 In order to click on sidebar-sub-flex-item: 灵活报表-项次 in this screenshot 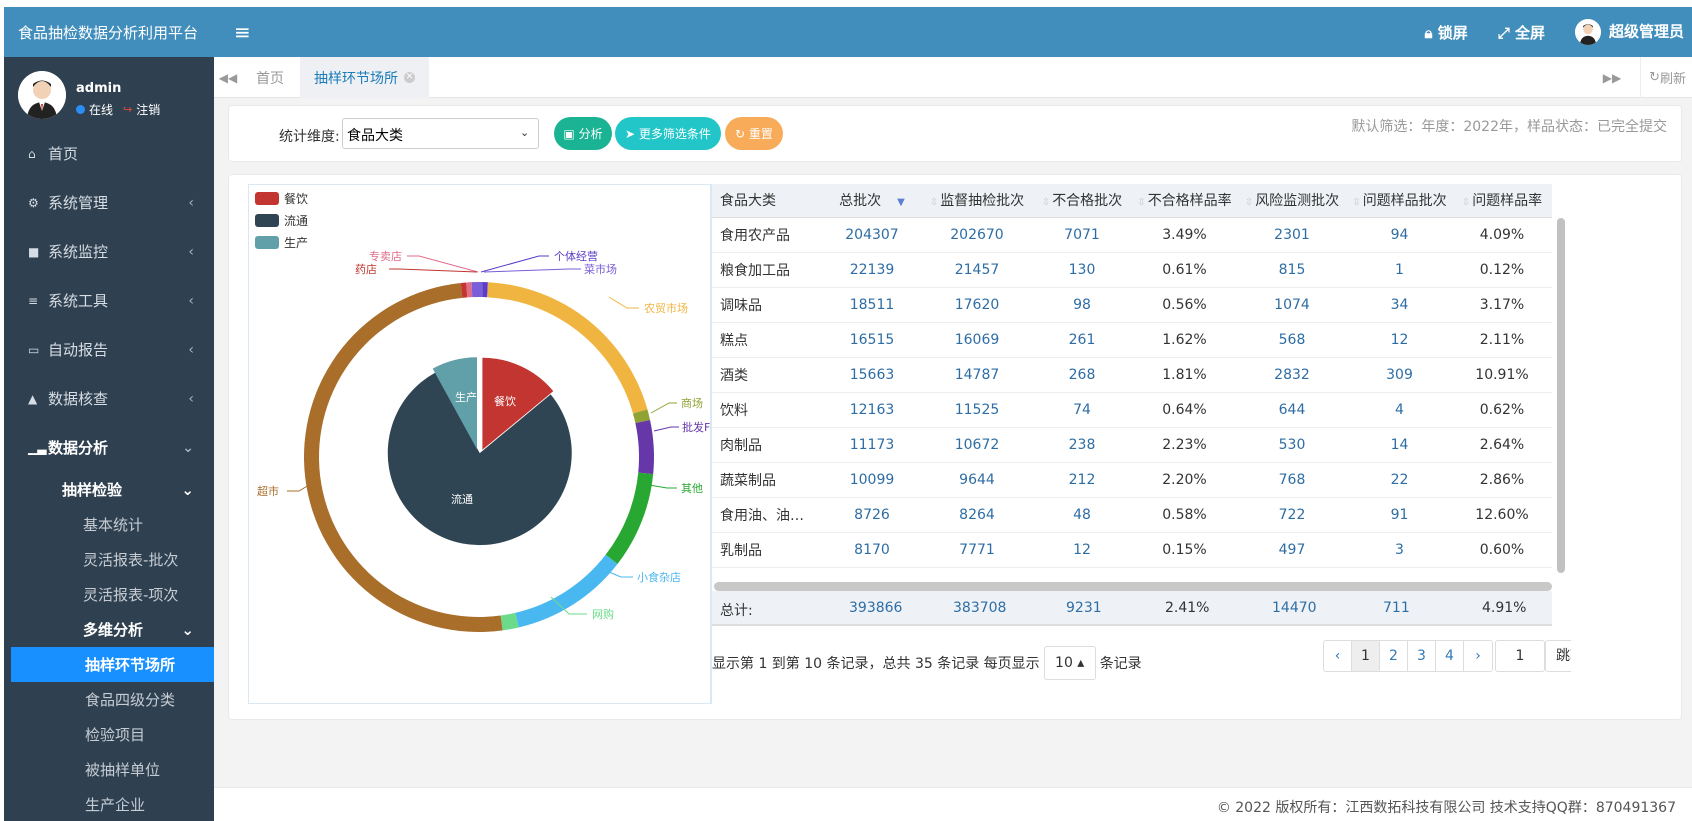, I will do `click(109, 594)`.